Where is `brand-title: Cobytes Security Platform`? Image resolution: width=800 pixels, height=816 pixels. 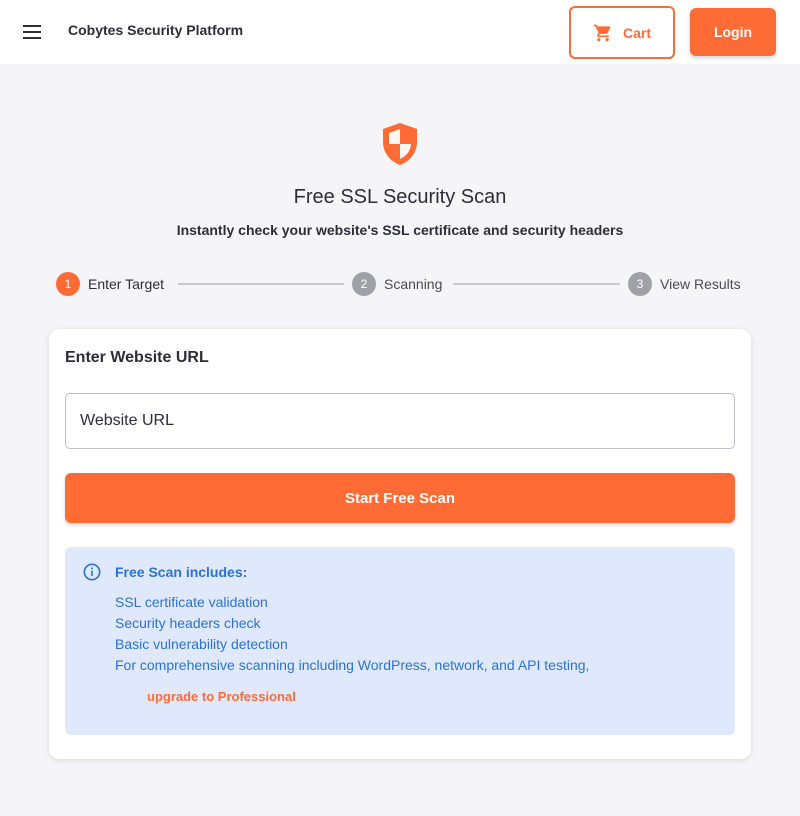 brand-title: Cobytes Security Platform is located at coordinates (156, 30).